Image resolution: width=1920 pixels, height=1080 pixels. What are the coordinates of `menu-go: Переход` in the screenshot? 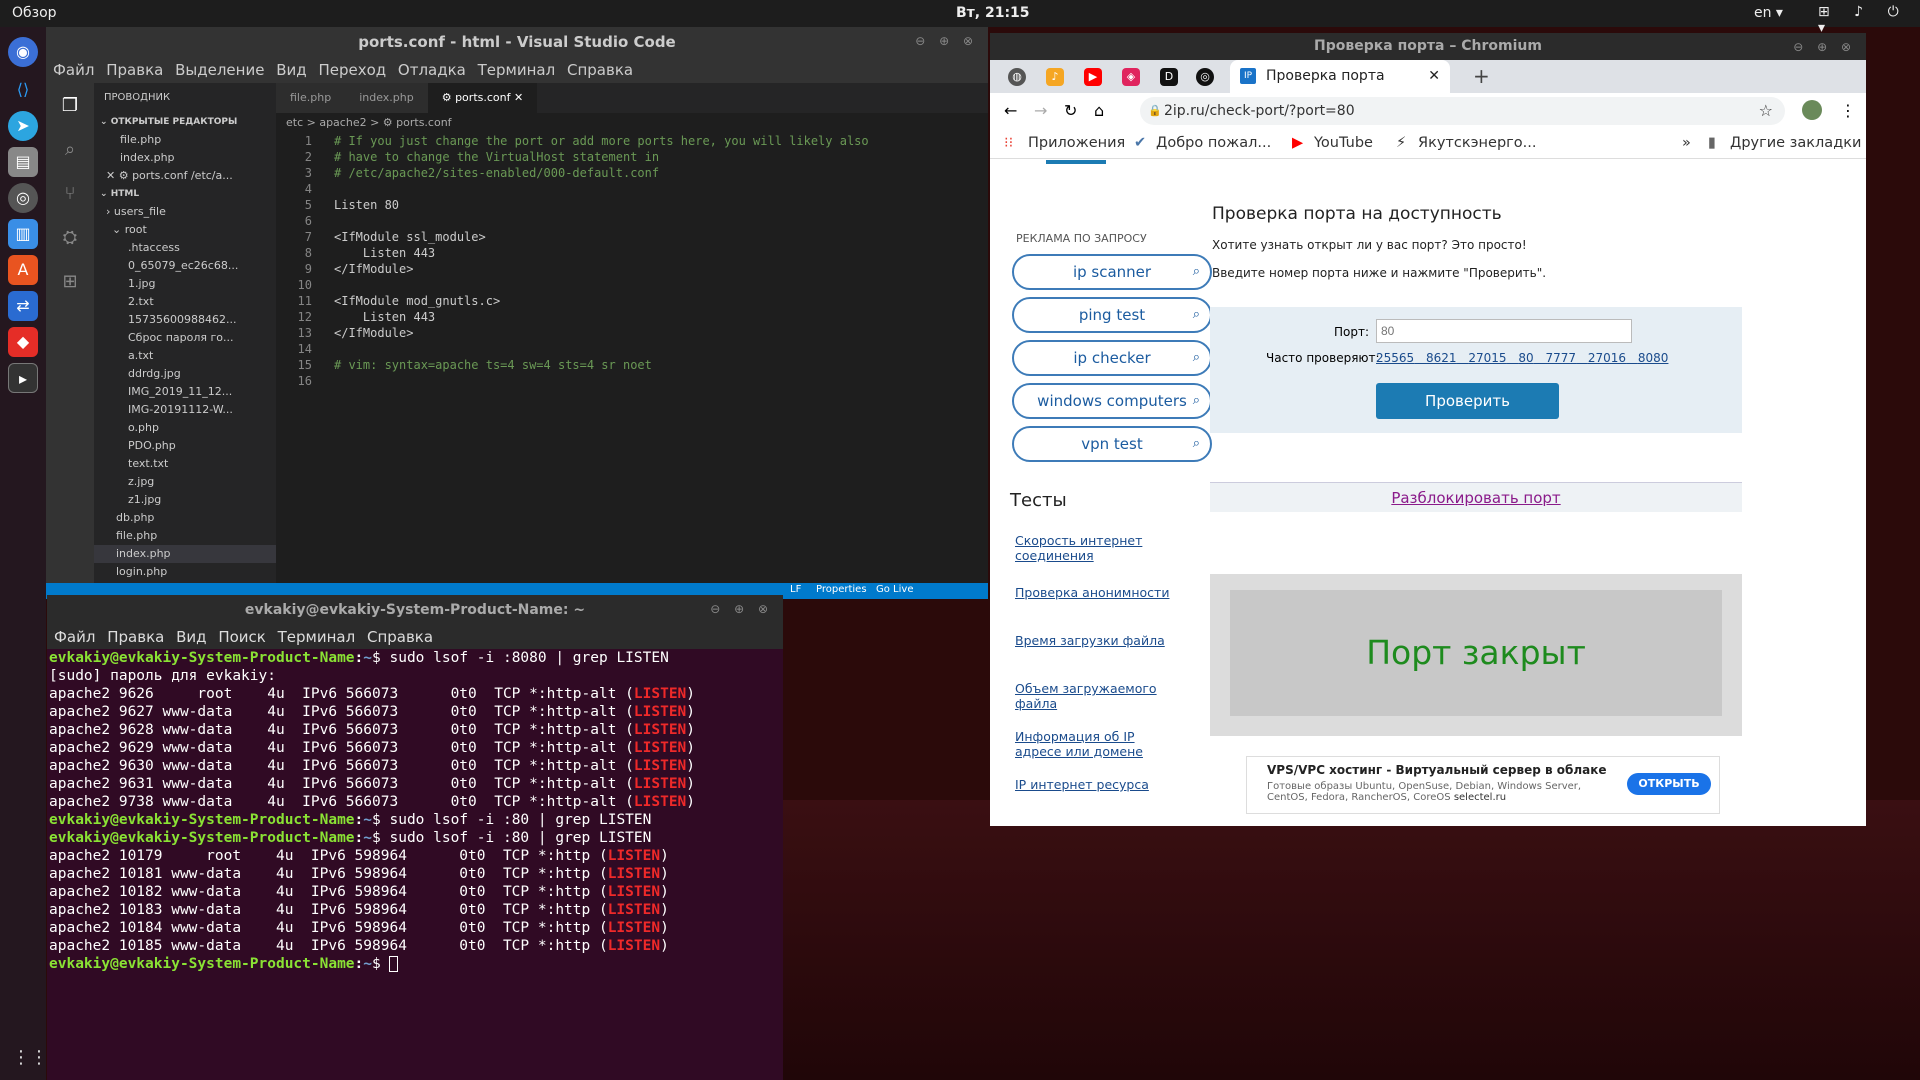 It's located at (352, 70).